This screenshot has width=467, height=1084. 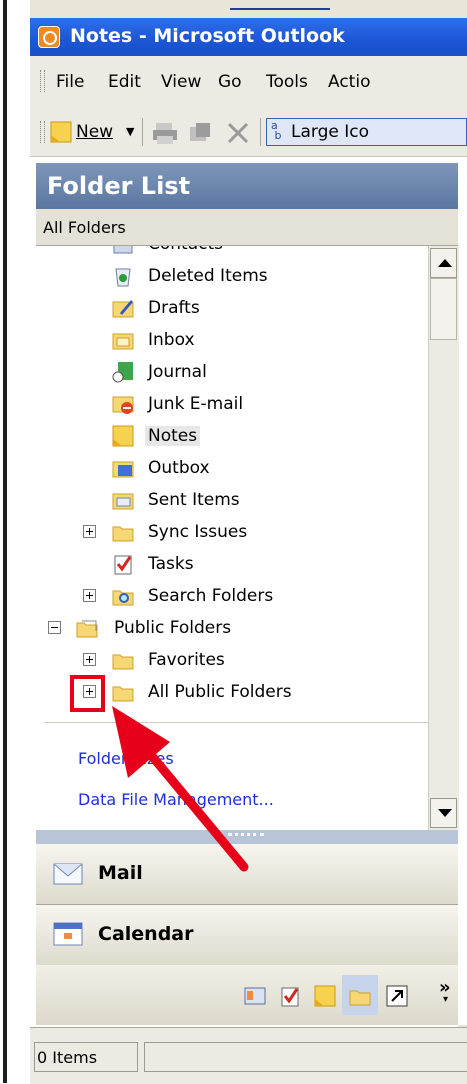 What do you see at coordinates (123, 277) in the screenshot?
I see `trash-icon` at bounding box center [123, 277].